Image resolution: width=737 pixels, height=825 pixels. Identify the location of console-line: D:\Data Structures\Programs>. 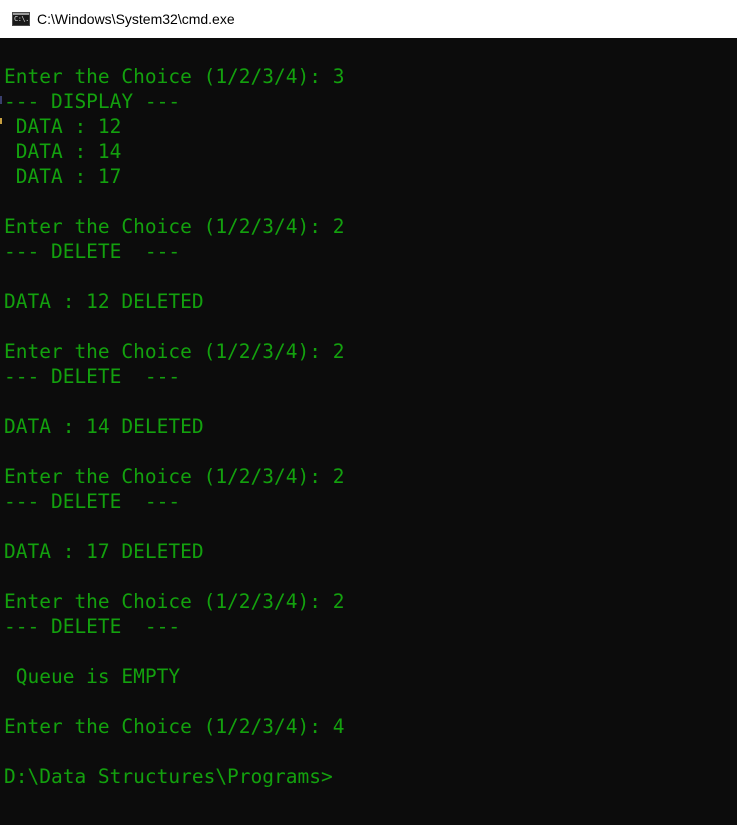
(168, 776).